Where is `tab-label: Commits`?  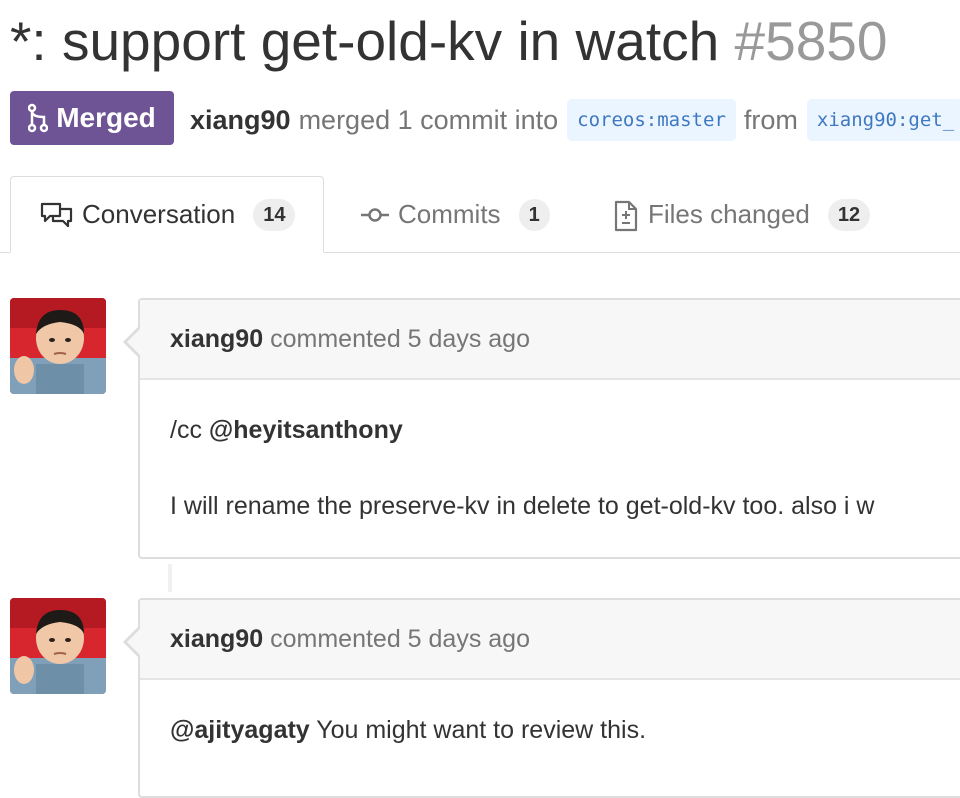 tab-label: Commits is located at coordinates (449, 214).